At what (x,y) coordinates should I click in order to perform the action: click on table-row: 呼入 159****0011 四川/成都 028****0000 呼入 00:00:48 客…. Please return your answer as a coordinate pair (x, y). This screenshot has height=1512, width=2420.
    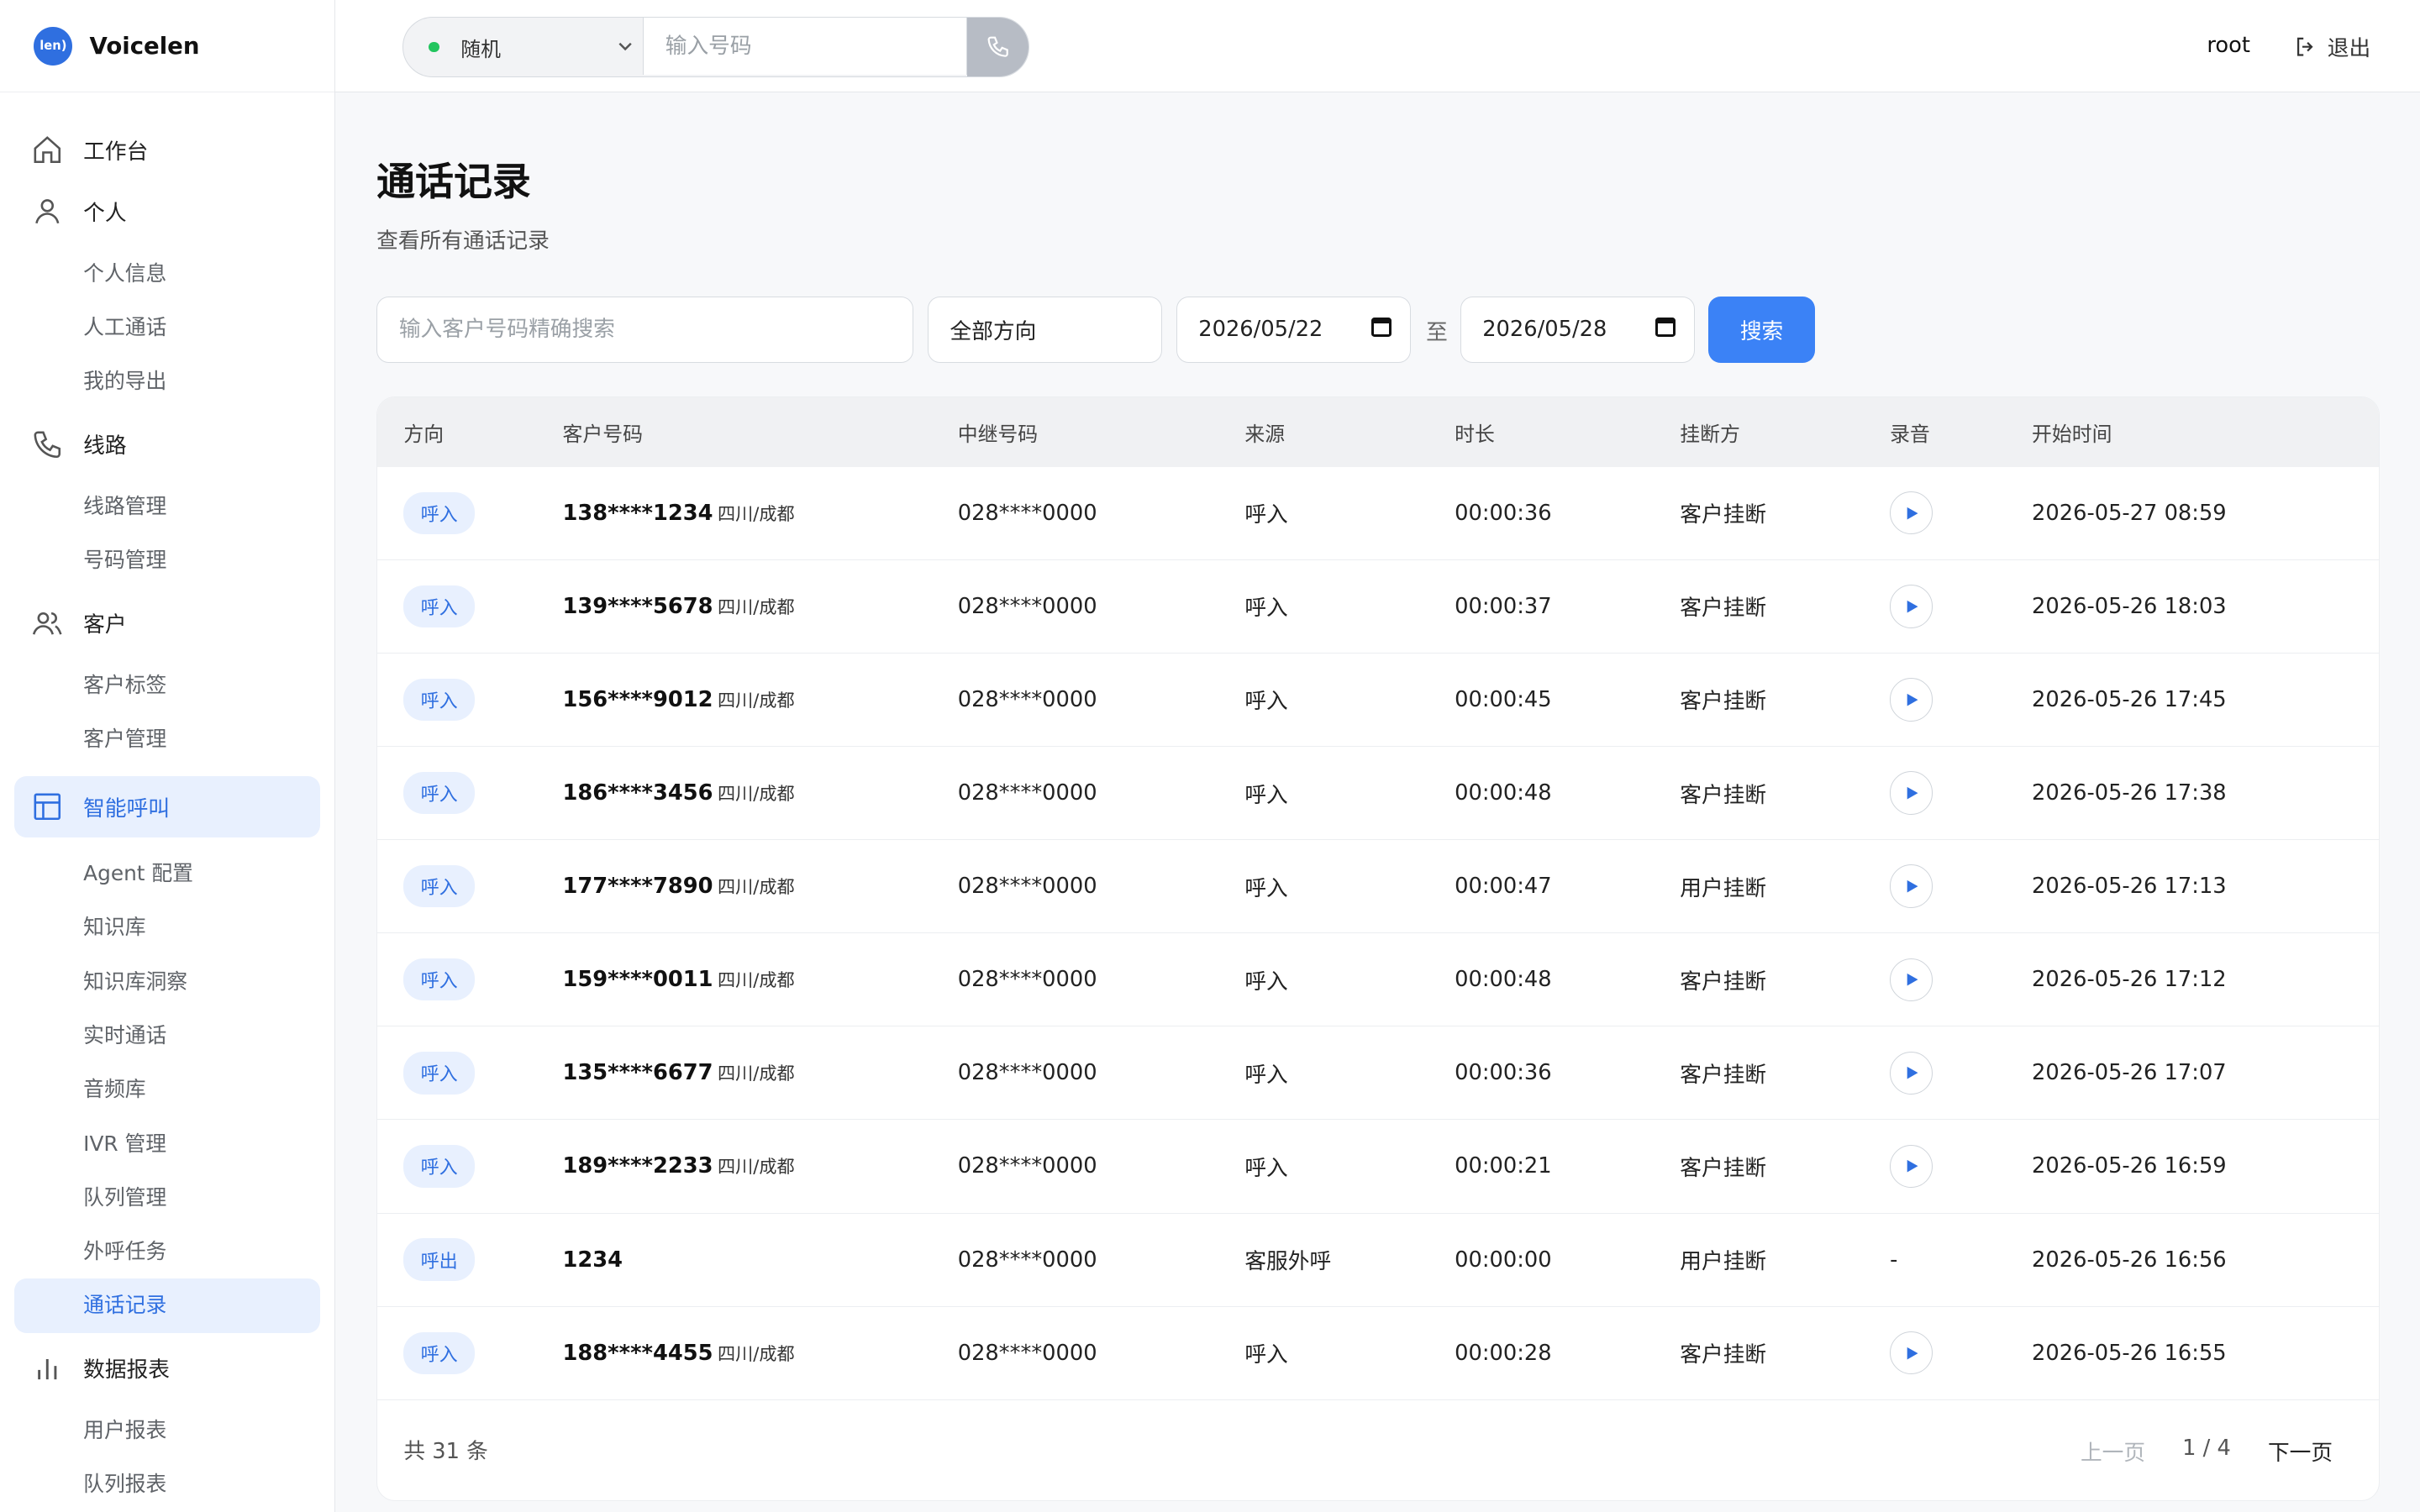
    Looking at the image, I should click on (1378, 980).